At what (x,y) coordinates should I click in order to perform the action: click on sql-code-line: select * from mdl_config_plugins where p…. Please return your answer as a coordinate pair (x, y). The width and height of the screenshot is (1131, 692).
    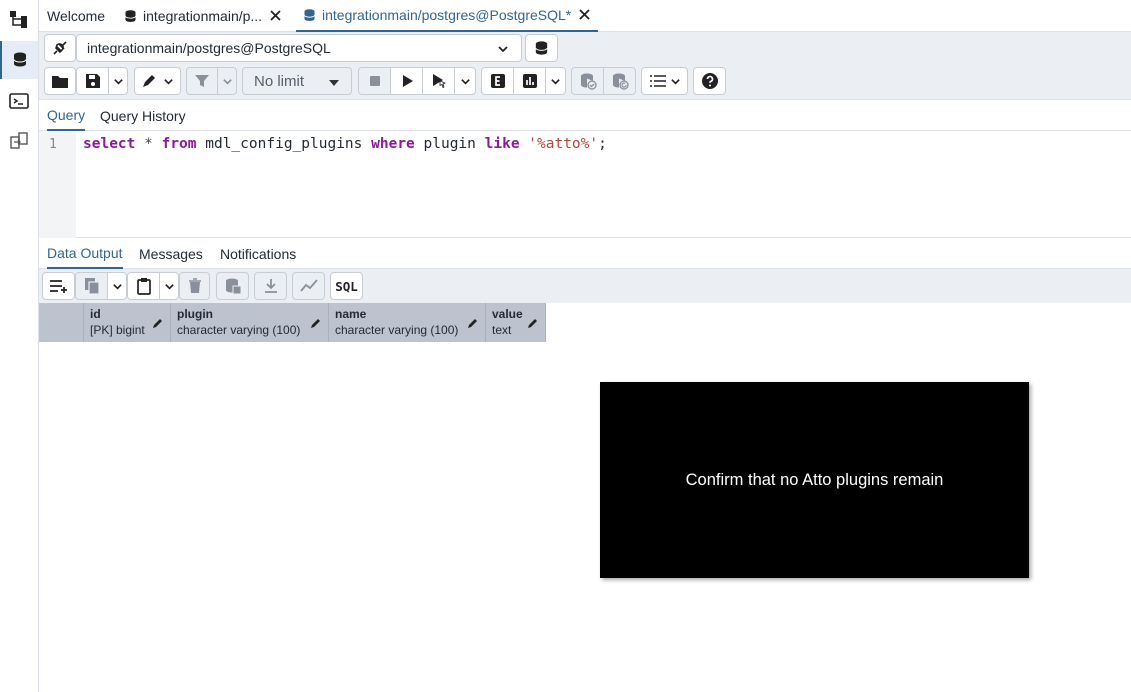
    Looking at the image, I should click on (345, 144).